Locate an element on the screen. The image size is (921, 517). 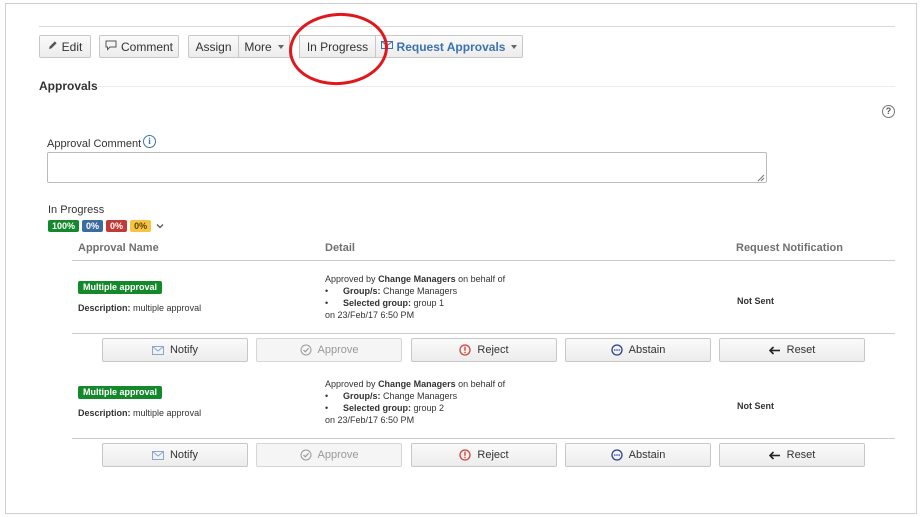
comment-button: Comment is located at coordinates (139, 46).